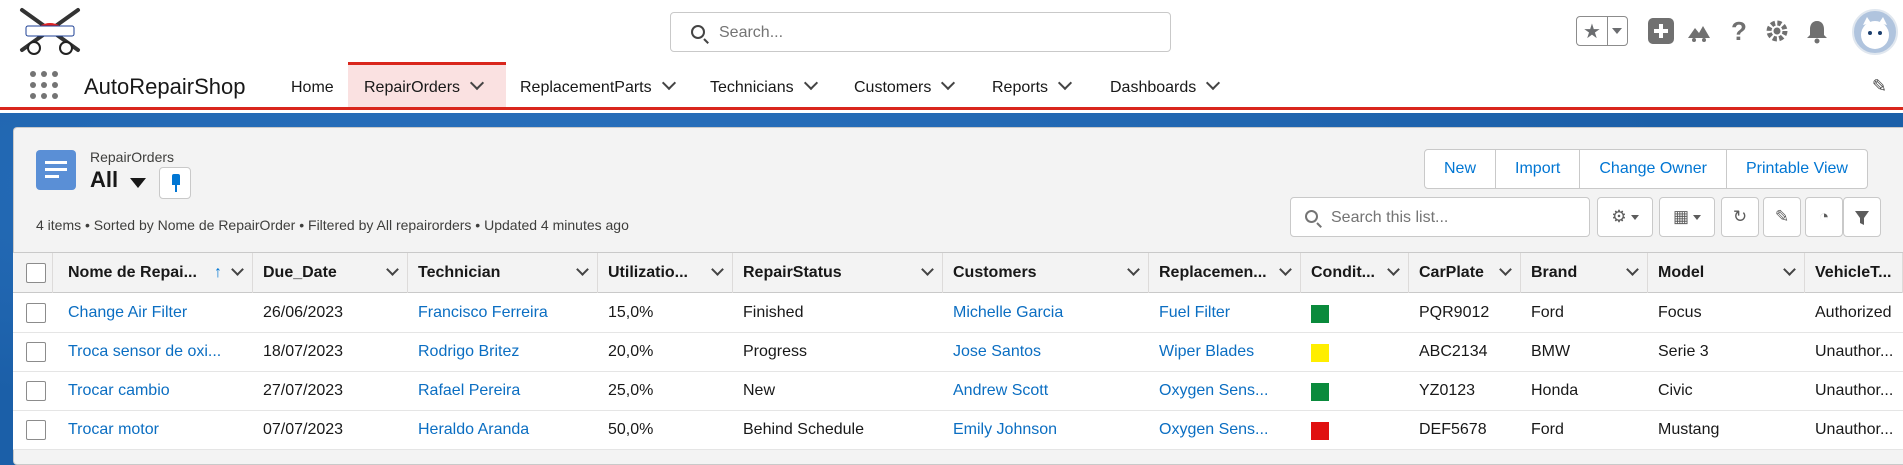 The image size is (1903, 465). What do you see at coordinates (1027, 84) in the screenshot?
I see `tab-reports: Reports` at bounding box center [1027, 84].